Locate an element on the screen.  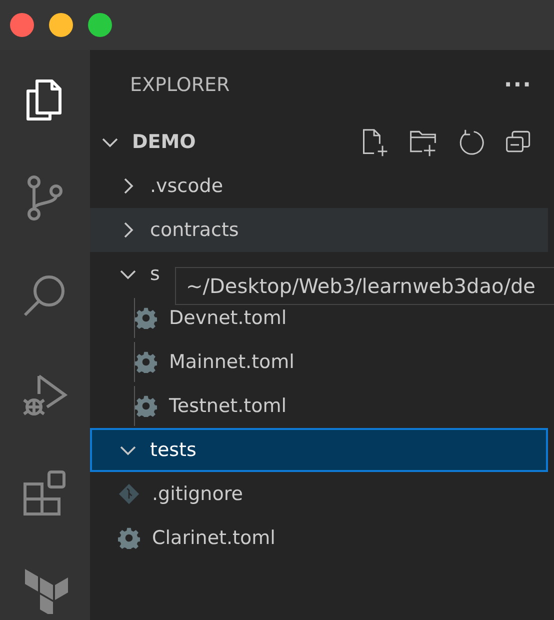
tree-item-label: .vscode is located at coordinates (187, 186).